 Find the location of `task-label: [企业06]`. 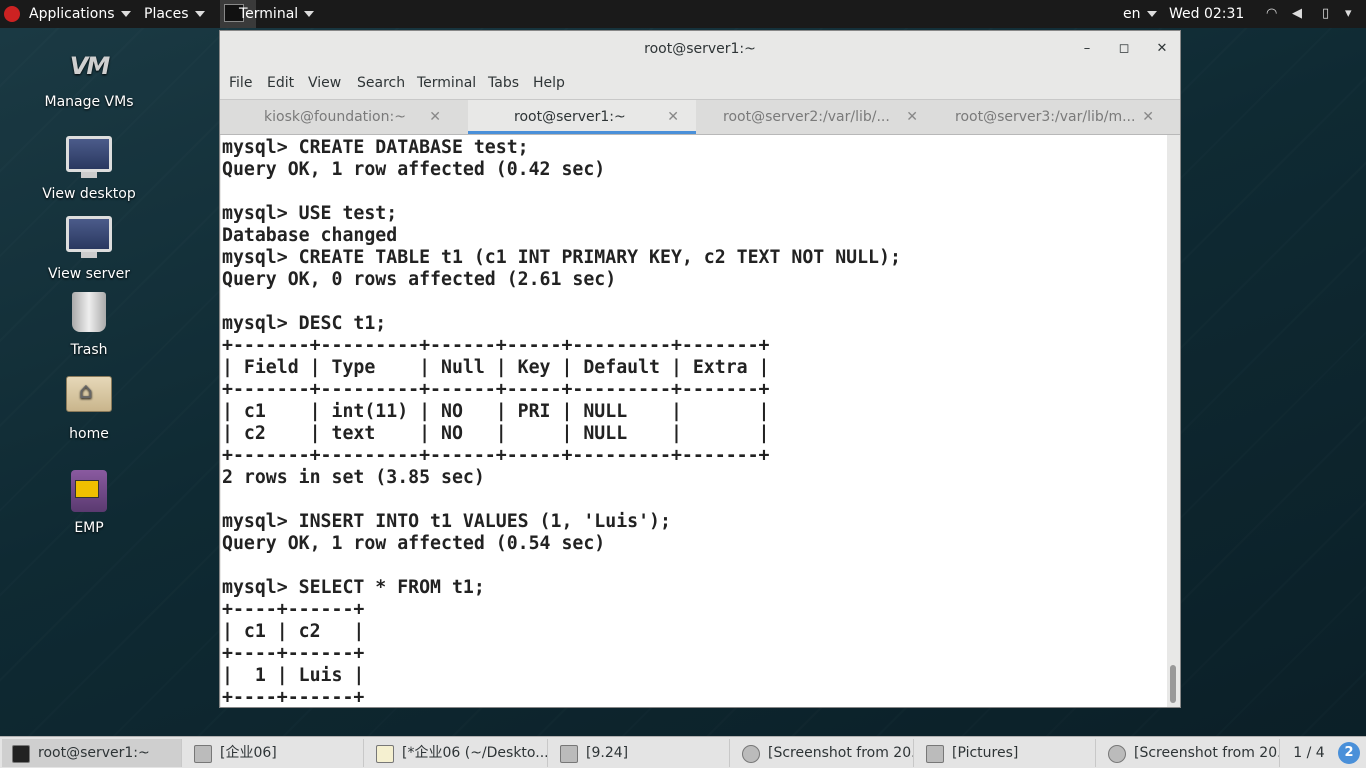

task-label: [企业06] is located at coordinates (248, 753).